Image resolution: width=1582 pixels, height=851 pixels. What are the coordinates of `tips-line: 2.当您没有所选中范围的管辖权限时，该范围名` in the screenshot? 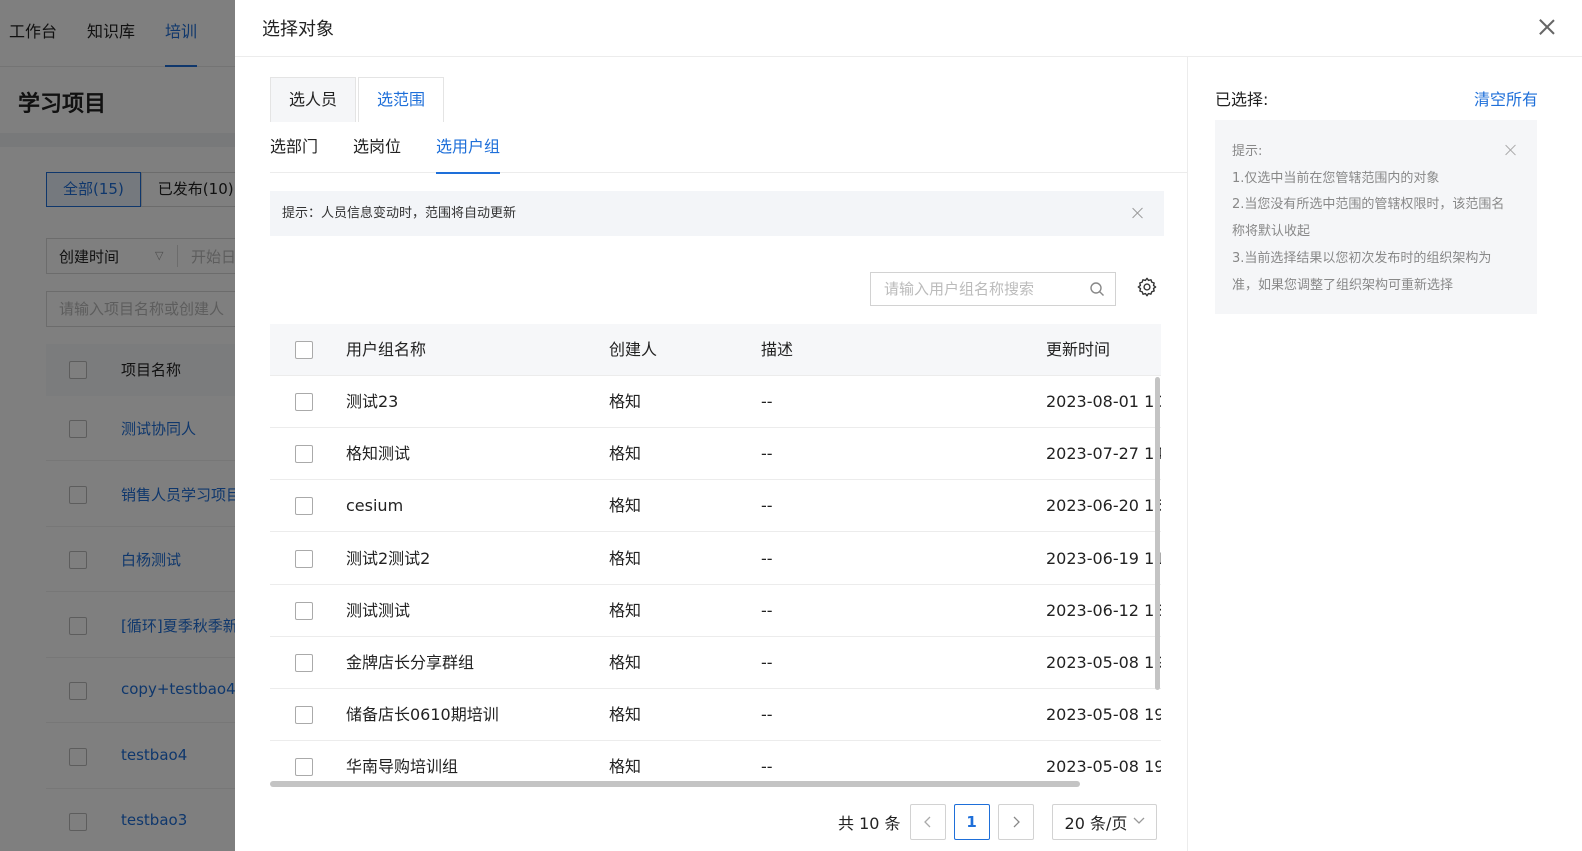 It's located at (1368, 205).